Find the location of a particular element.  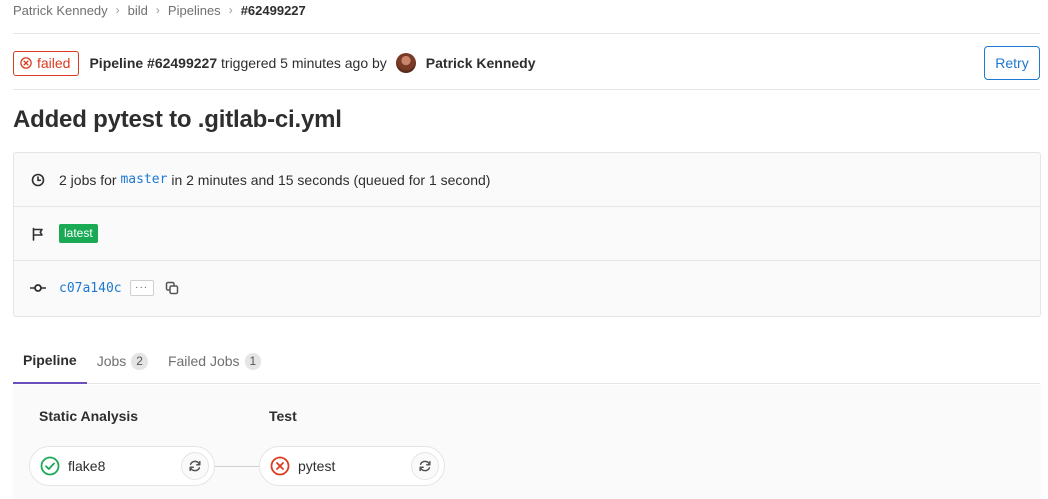

commit-row: c07a140c ··· is located at coordinates (527, 288).